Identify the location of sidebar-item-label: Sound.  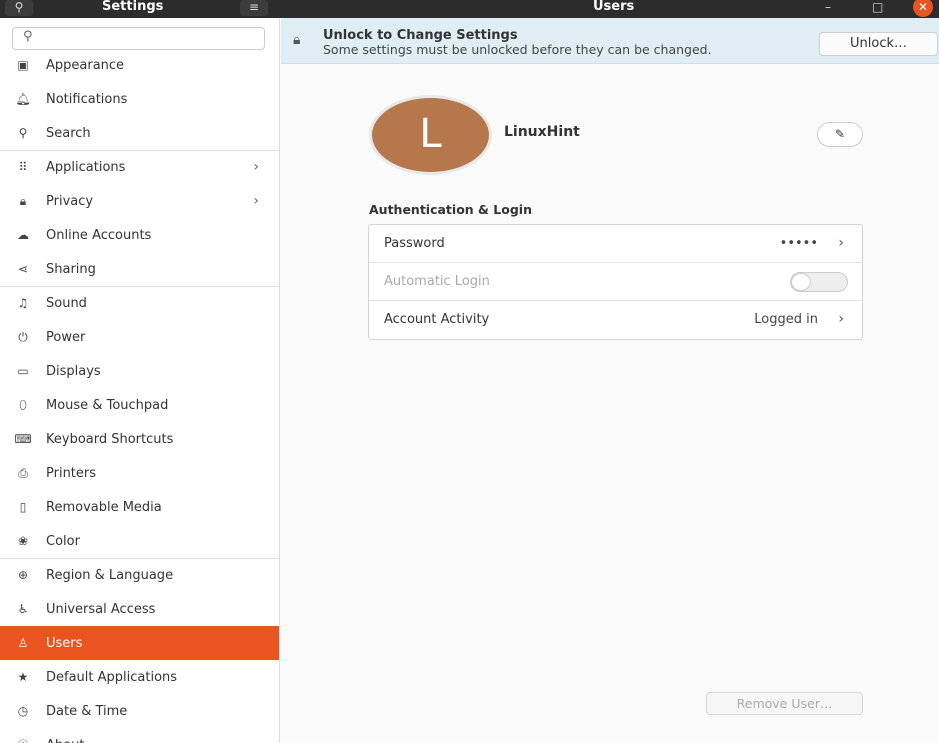
(66, 303).